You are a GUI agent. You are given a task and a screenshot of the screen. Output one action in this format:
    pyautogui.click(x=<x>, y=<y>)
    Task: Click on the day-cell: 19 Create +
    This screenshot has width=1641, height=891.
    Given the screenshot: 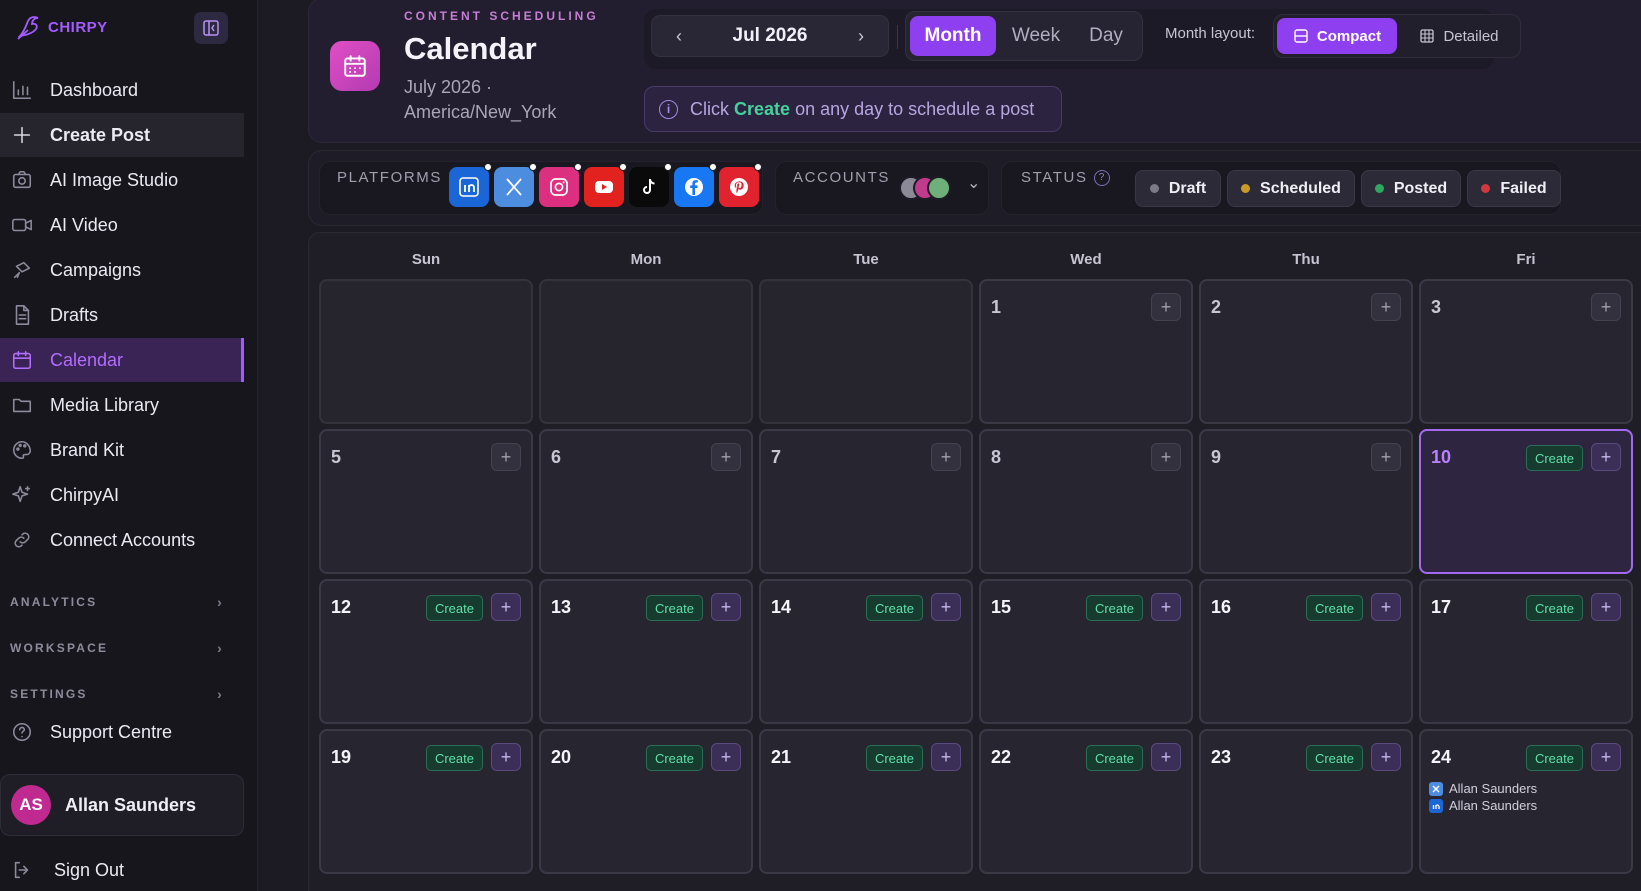 What is the action you would take?
    pyautogui.click(x=426, y=801)
    